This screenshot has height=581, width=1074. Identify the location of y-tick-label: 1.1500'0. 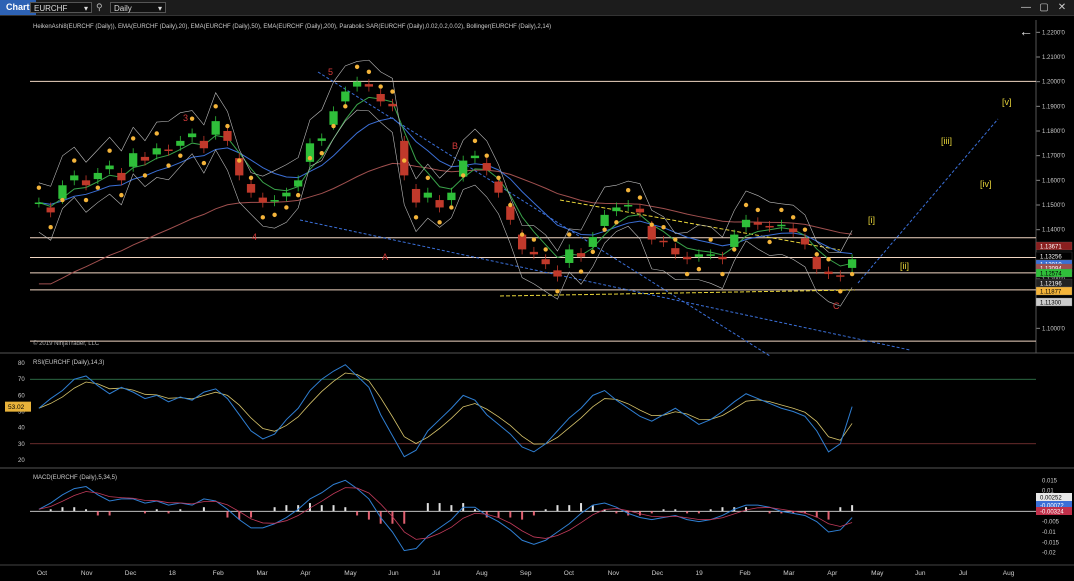
(1053, 206).